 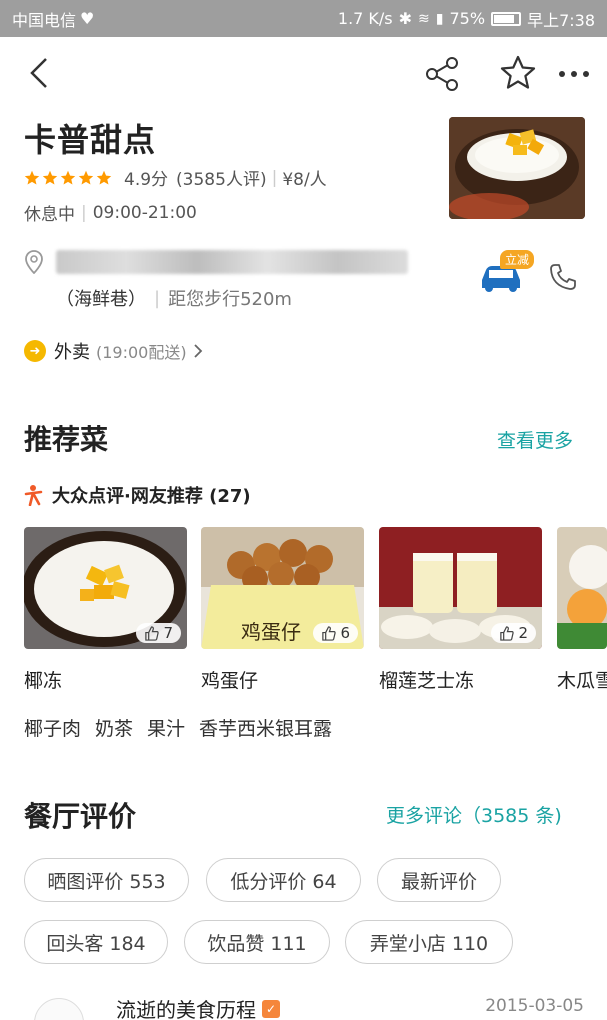 I want to click on signal-icon: ▮, so click(x=439, y=18).